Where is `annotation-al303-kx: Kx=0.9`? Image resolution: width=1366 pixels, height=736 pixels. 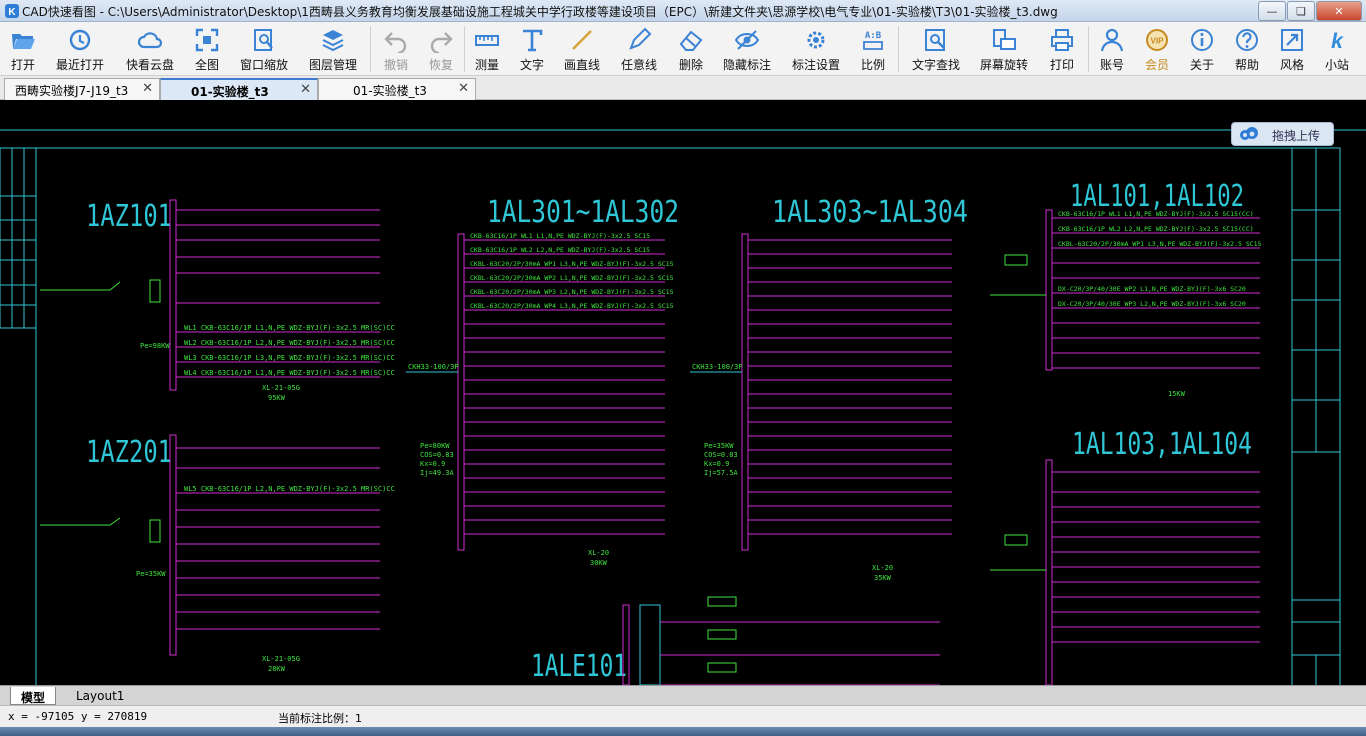
annotation-al303-kx: Kx=0.9 is located at coordinates (716, 464).